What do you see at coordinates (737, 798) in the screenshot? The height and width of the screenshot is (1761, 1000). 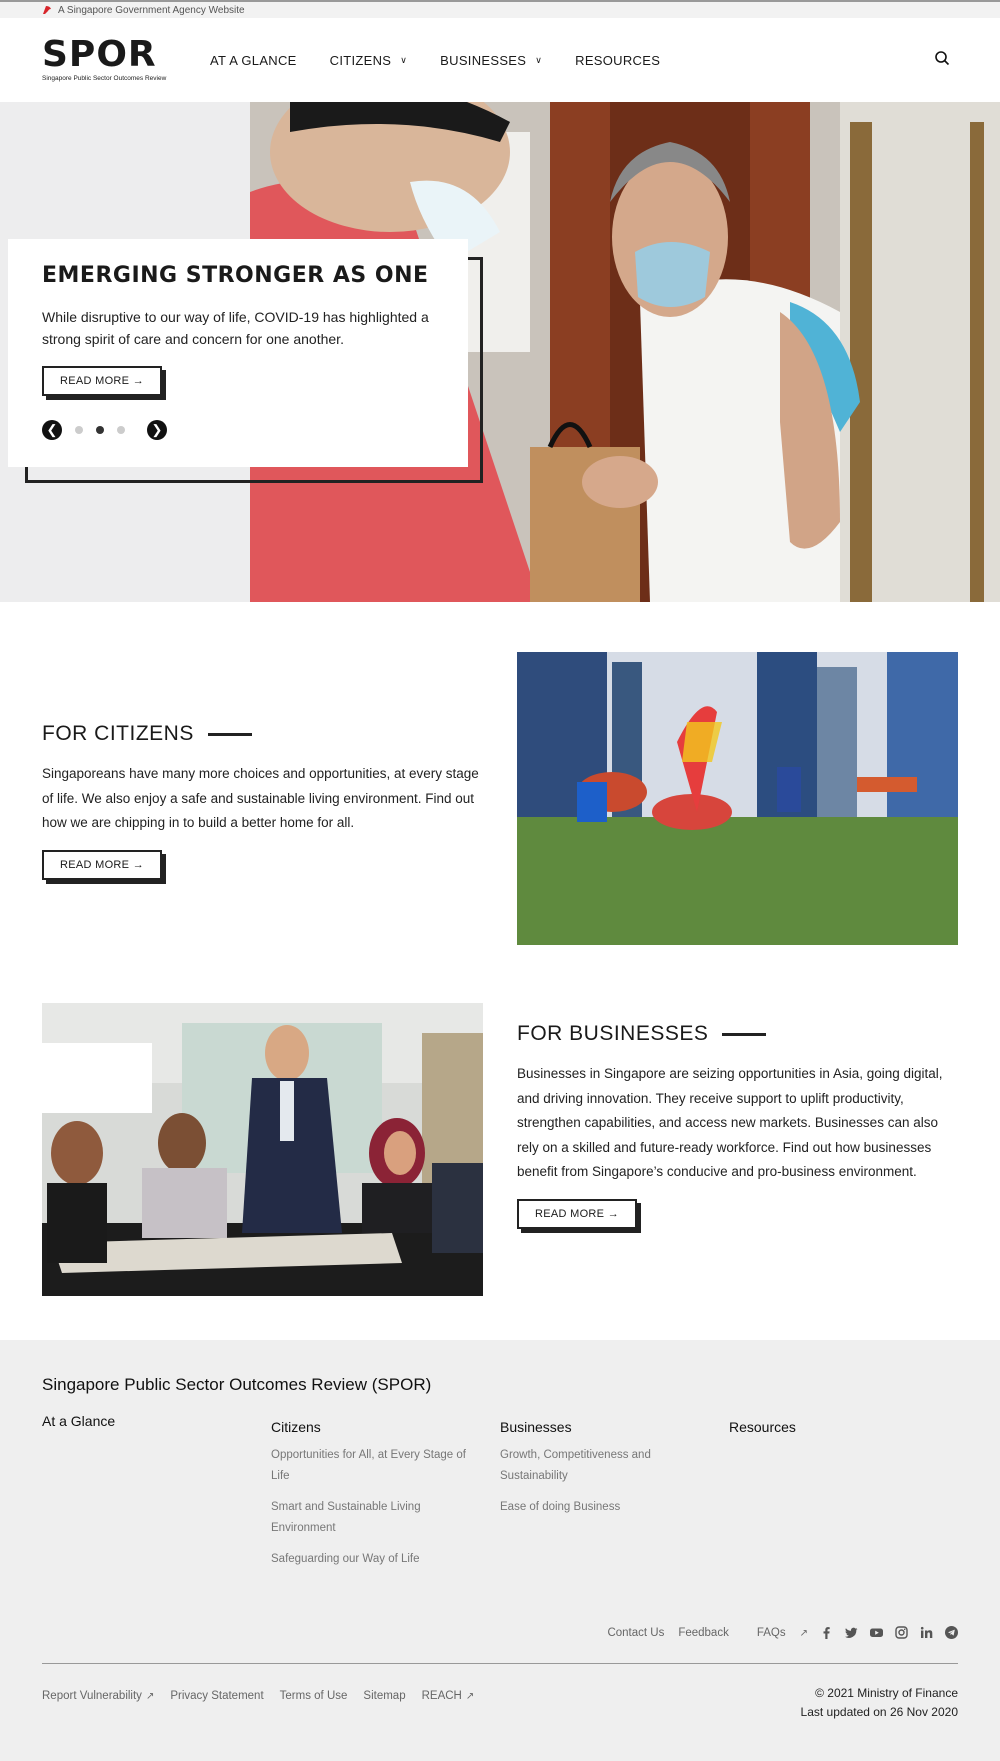 I see `citizens-image` at bounding box center [737, 798].